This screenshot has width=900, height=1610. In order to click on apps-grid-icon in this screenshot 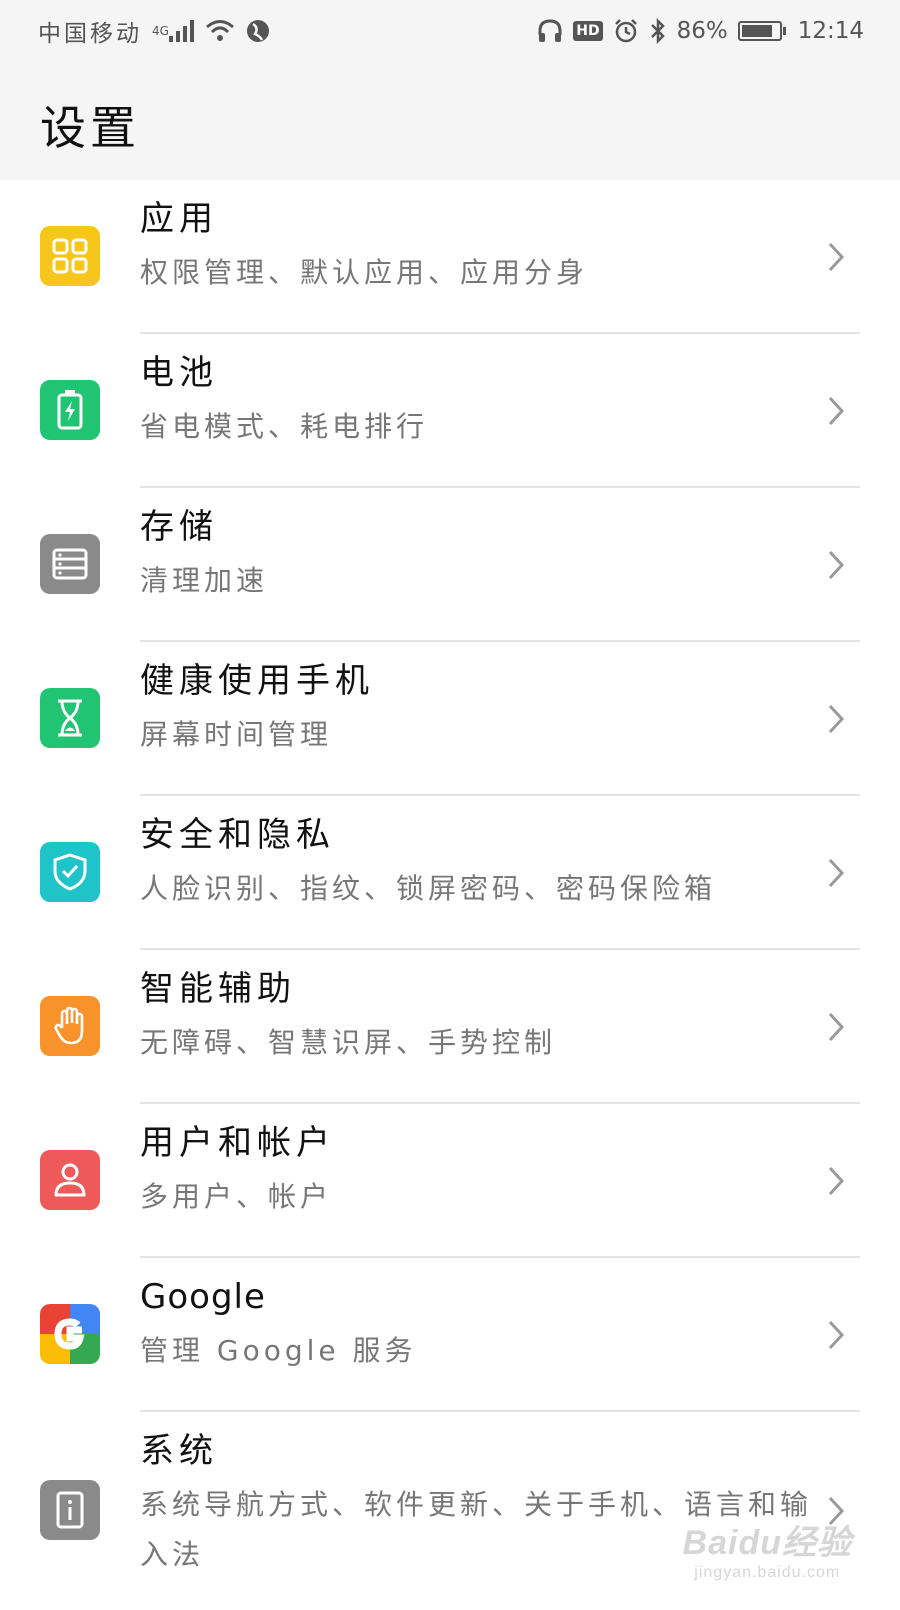, I will do `click(70, 256)`.